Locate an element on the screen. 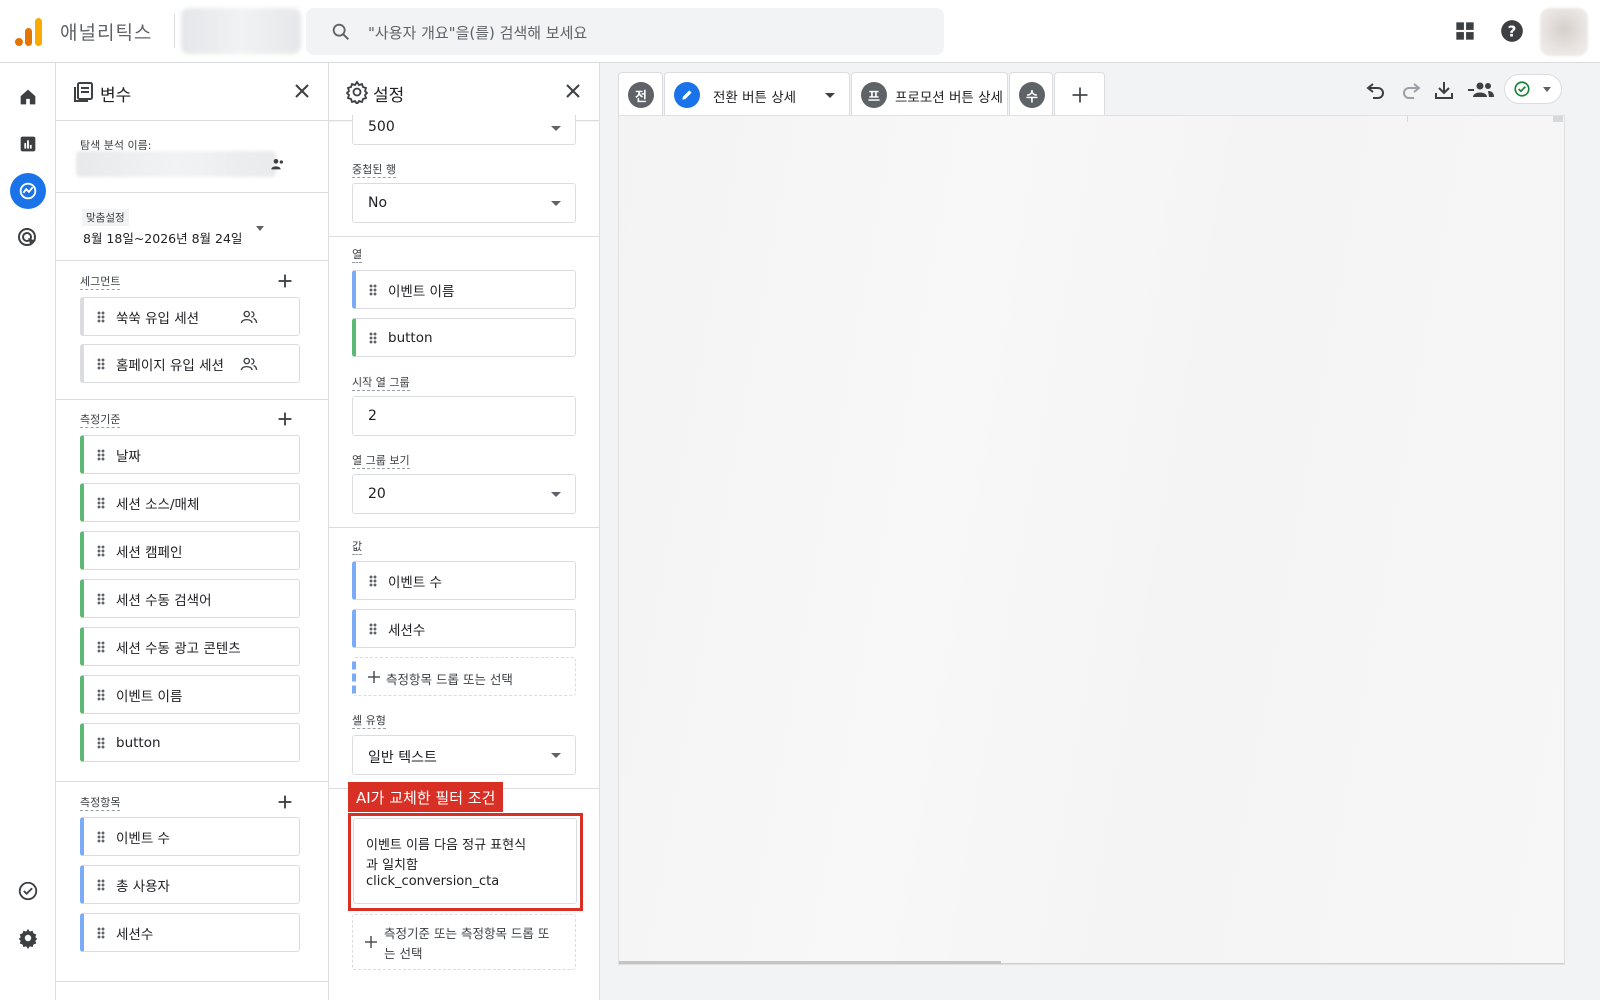 This screenshot has height=1000, width=1600. apps-grid-icon is located at coordinates (1465, 31).